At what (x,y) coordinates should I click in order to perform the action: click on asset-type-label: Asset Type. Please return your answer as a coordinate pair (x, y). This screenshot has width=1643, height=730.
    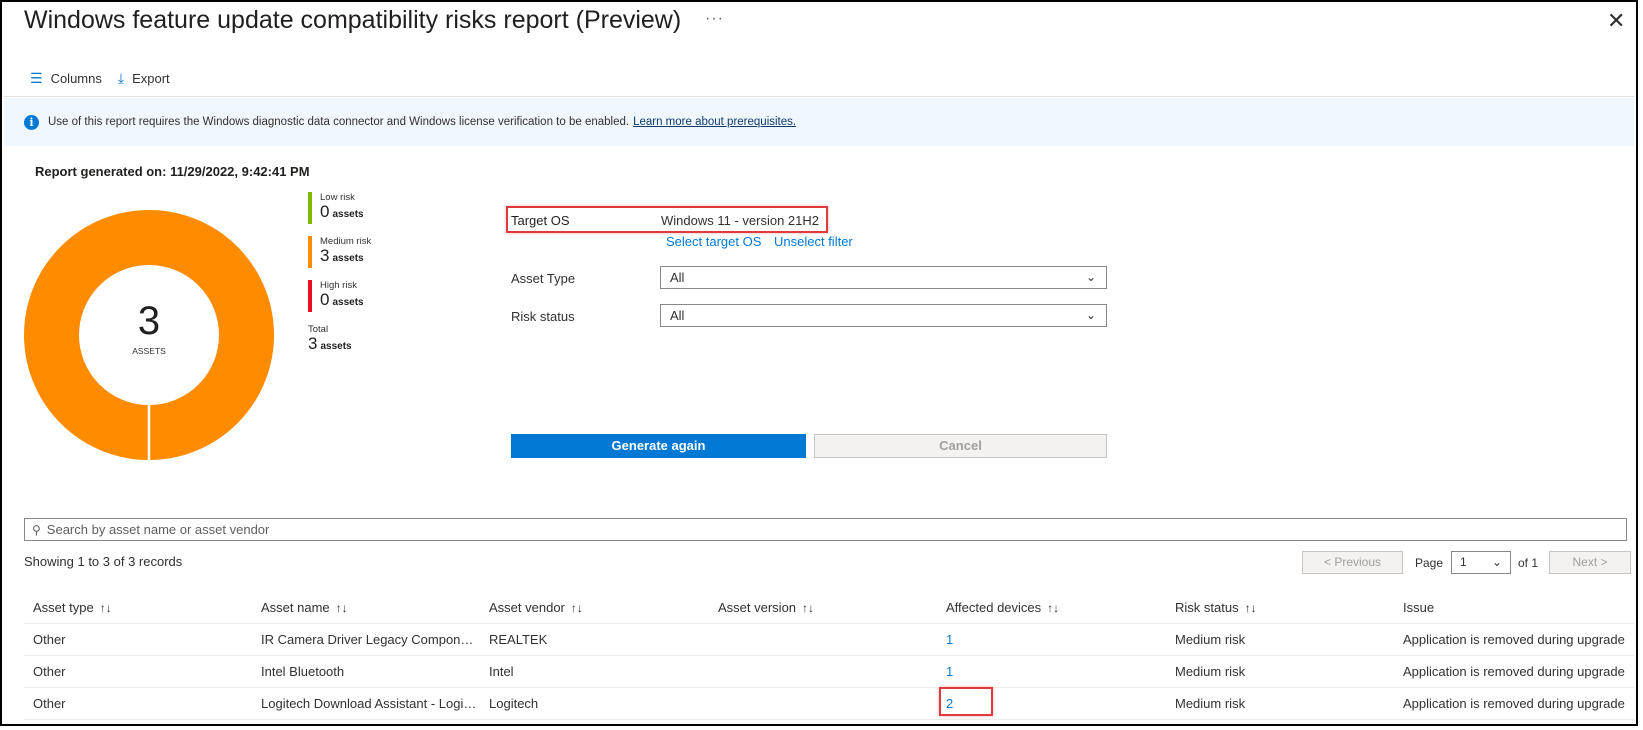
    Looking at the image, I should click on (543, 278).